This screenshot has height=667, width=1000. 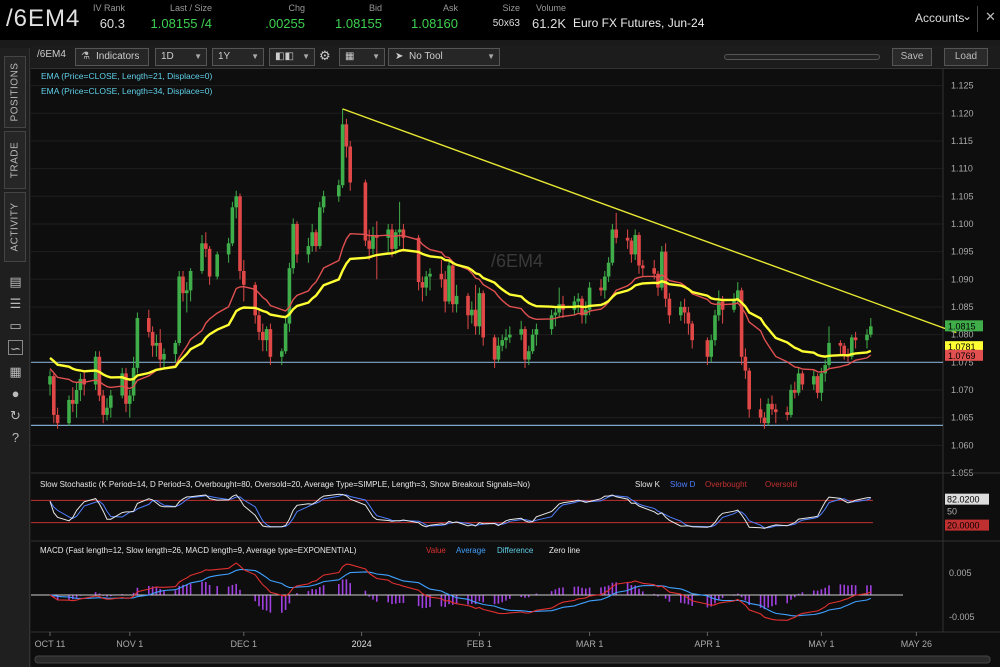 I want to click on chart-icon: ∽, so click(x=15, y=348).